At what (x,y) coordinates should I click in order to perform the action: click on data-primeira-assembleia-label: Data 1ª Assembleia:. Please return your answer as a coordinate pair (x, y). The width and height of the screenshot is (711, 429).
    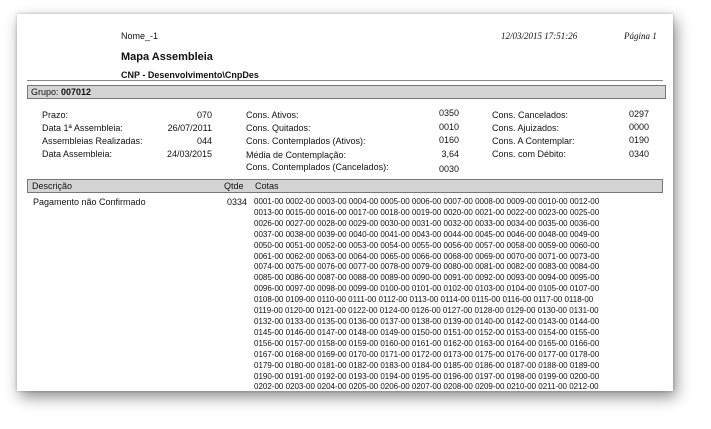
    Looking at the image, I should click on (82, 128).